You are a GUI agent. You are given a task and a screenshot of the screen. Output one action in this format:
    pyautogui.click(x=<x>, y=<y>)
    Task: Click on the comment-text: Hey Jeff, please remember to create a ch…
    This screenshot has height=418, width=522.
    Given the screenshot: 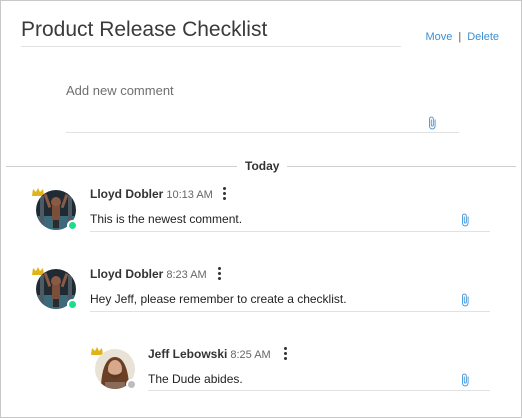 What is the action you would take?
    pyautogui.click(x=218, y=299)
    